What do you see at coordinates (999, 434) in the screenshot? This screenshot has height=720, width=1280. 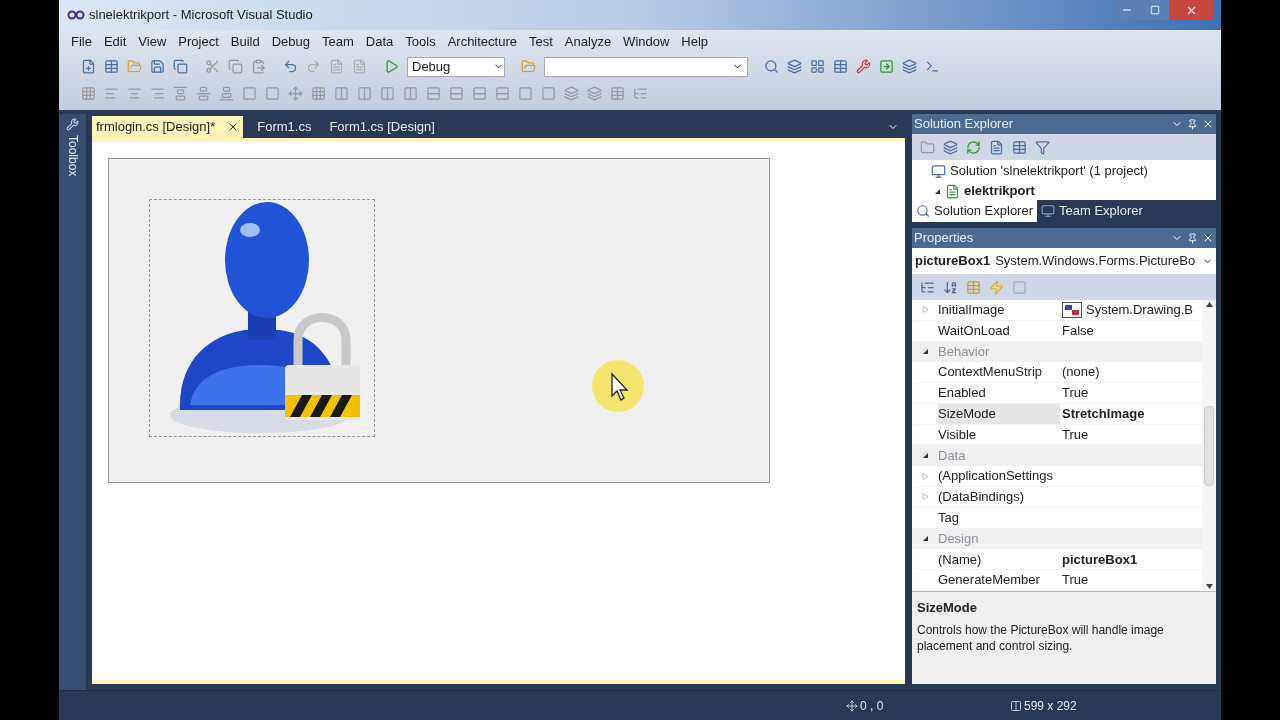 I see `property-name: Visible` at bounding box center [999, 434].